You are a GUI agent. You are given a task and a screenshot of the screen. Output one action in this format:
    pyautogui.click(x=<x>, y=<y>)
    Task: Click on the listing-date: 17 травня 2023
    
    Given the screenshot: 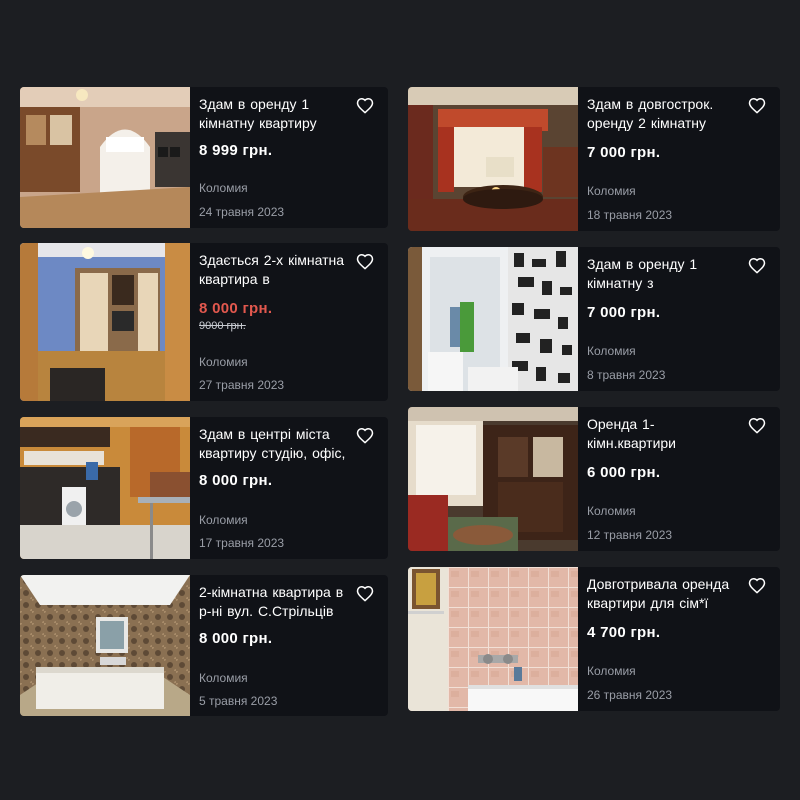 What is the action you would take?
    pyautogui.click(x=242, y=543)
    